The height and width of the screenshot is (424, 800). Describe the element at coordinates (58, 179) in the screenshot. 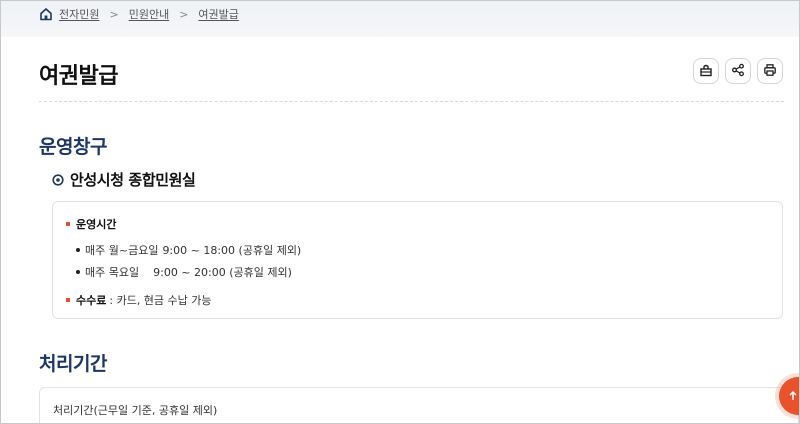

I see `target-circle-icon` at that location.